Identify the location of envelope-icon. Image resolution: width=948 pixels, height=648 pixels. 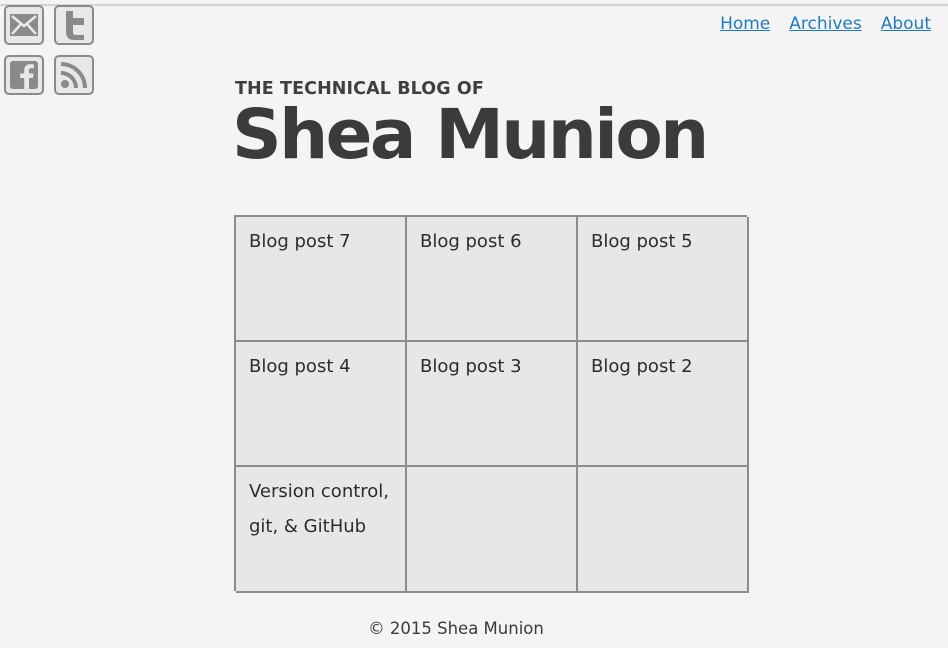
(24, 25).